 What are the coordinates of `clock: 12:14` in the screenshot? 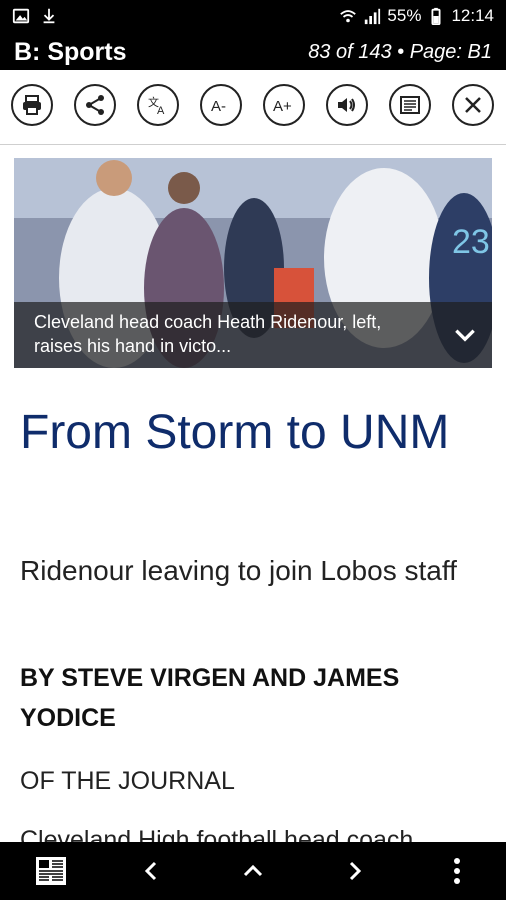 It's located at (472, 15).